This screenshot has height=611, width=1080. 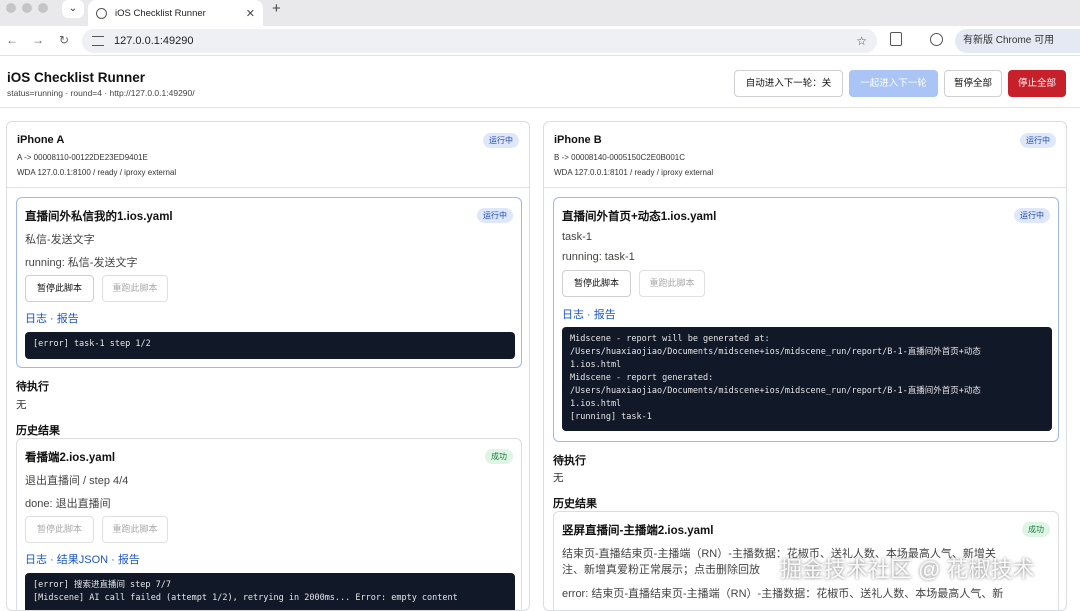 I want to click on forward-icon: →, so click(x=38, y=40).